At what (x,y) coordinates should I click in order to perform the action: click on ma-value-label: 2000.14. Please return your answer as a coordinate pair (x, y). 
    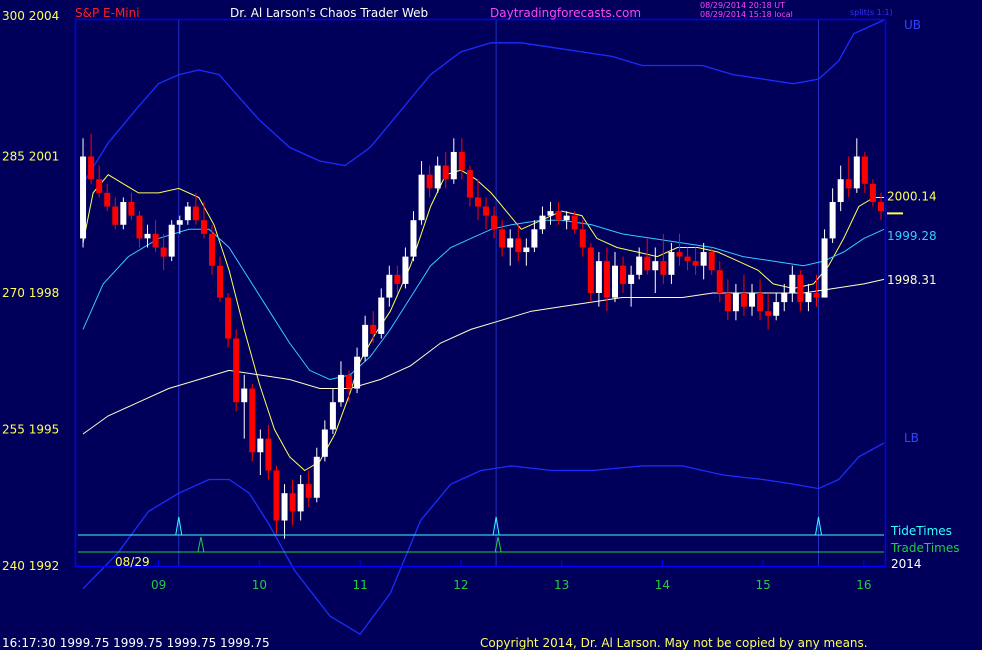
    Looking at the image, I should click on (912, 197).